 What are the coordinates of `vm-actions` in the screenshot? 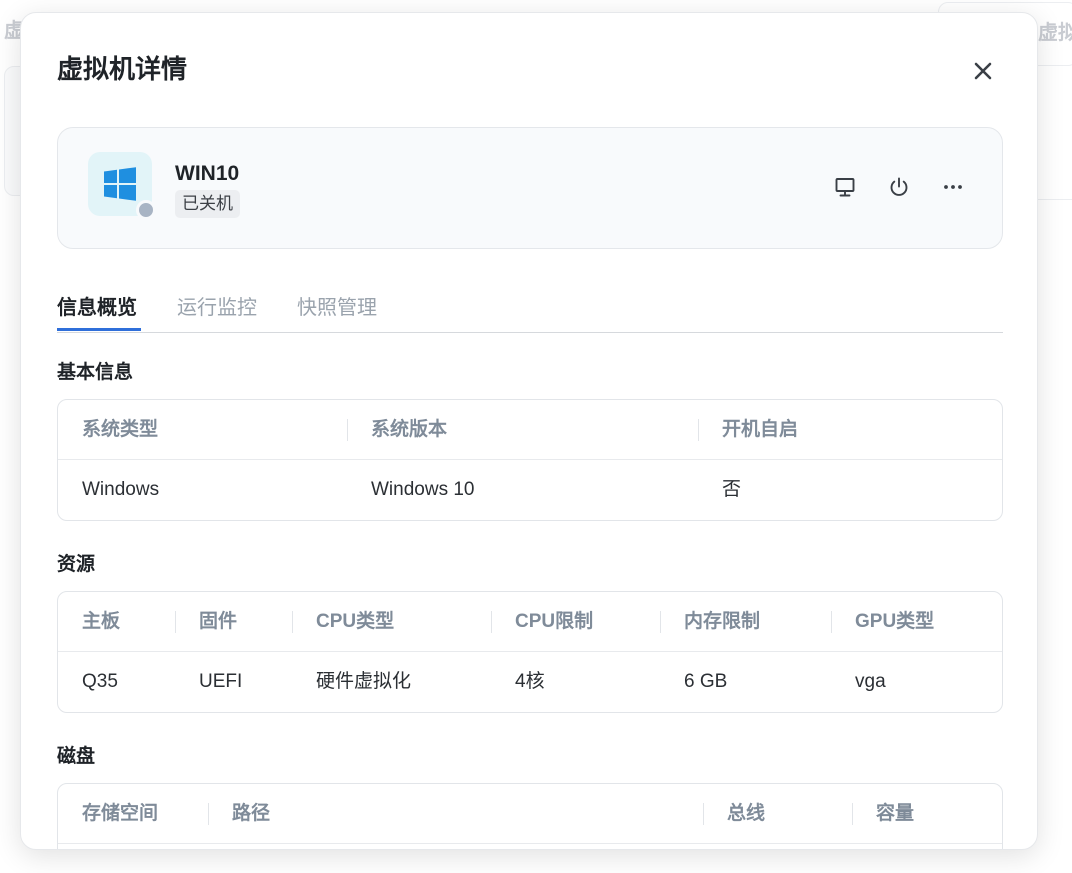 It's located at (899, 187).